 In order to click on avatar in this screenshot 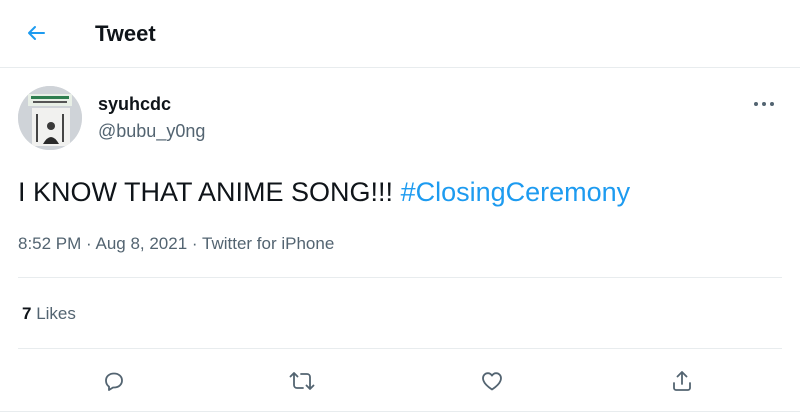, I will do `click(50, 118)`.